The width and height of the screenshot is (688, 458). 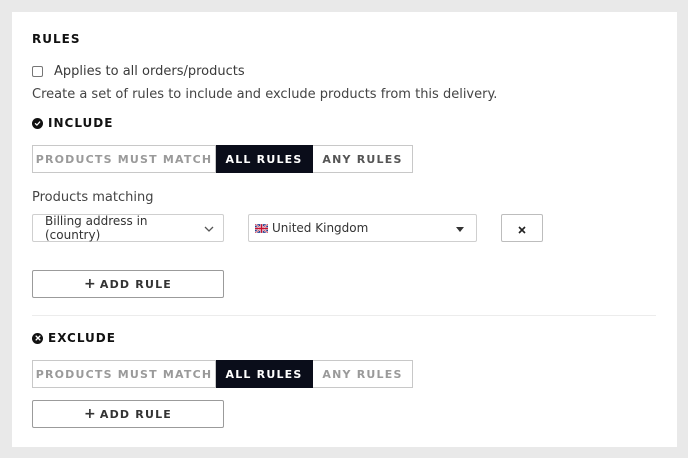 I want to click on exclude-heading: EXCLUDE, so click(x=74, y=338).